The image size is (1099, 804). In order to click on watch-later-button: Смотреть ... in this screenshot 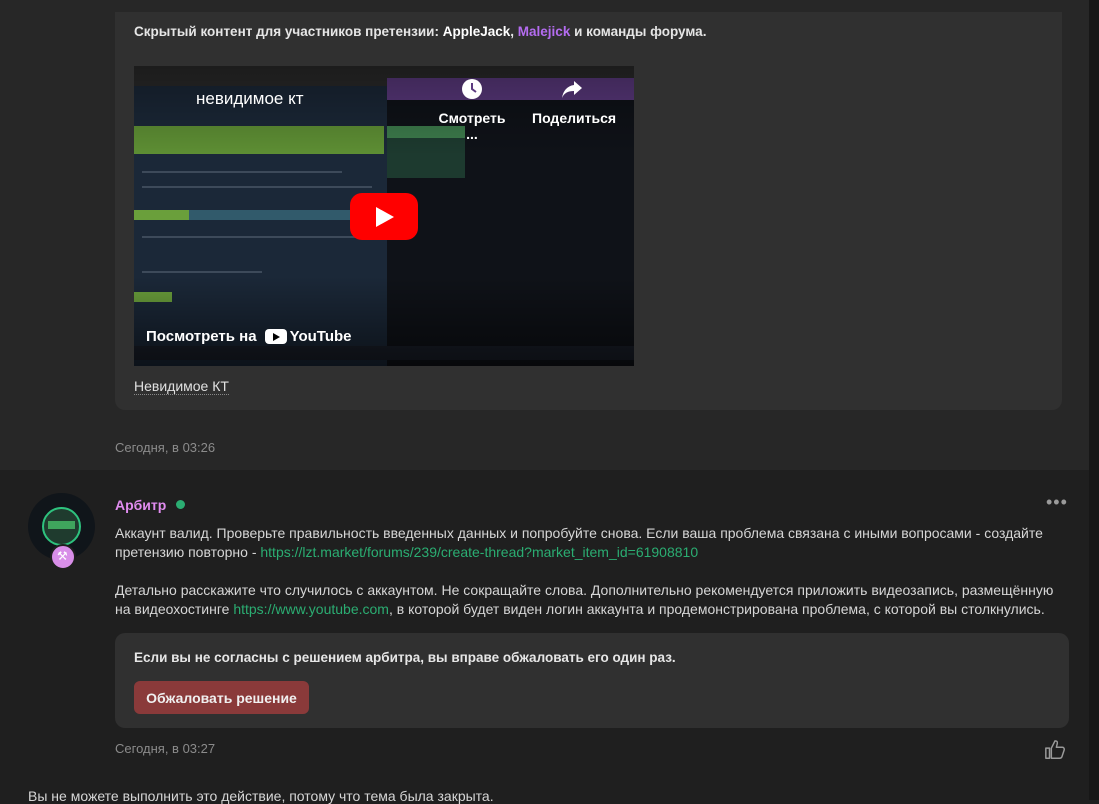, I will do `click(472, 110)`.